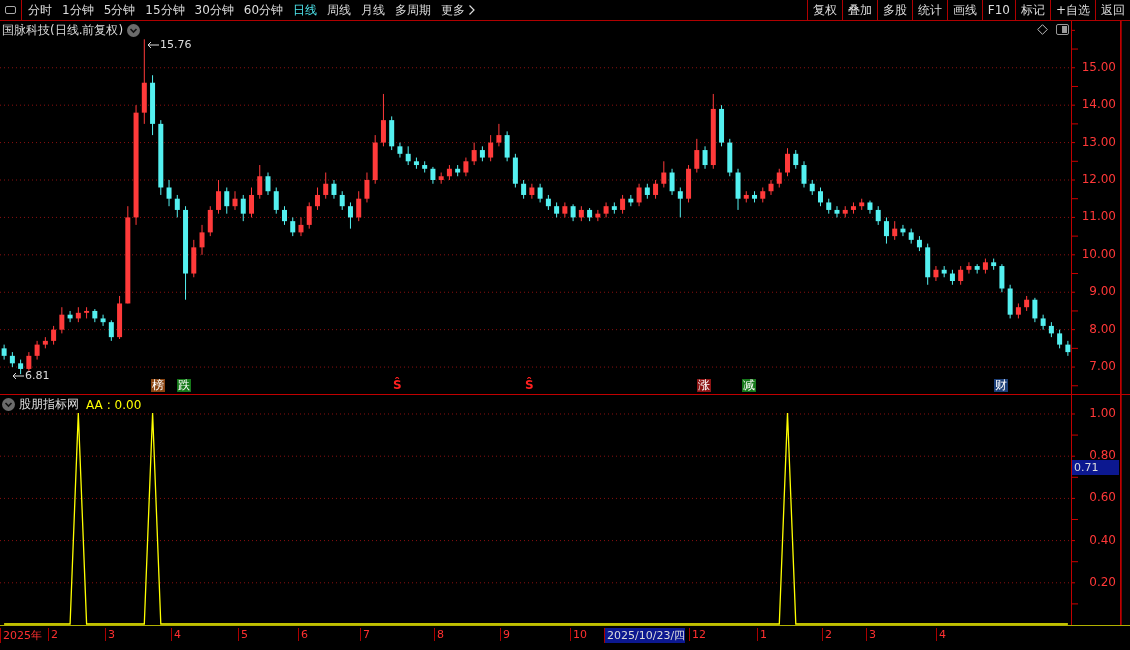  What do you see at coordinates (749, 385) in the screenshot?
I see `event-tag: 减` at bounding box center [749, 385].